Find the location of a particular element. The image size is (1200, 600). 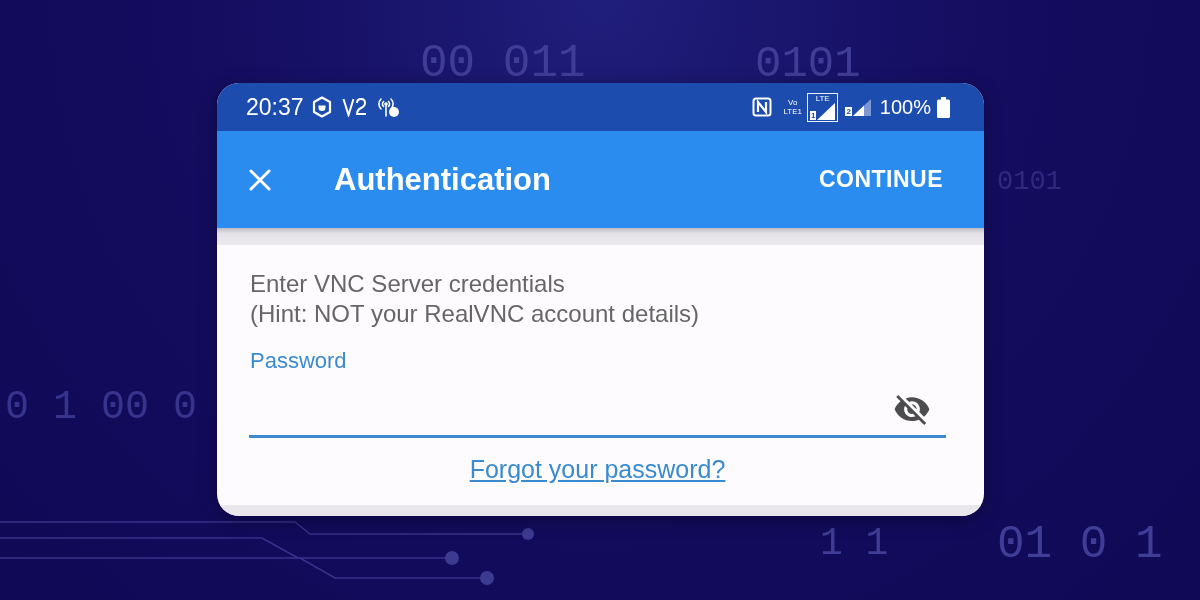

password-label: Password is located at coordinates (298, 361).